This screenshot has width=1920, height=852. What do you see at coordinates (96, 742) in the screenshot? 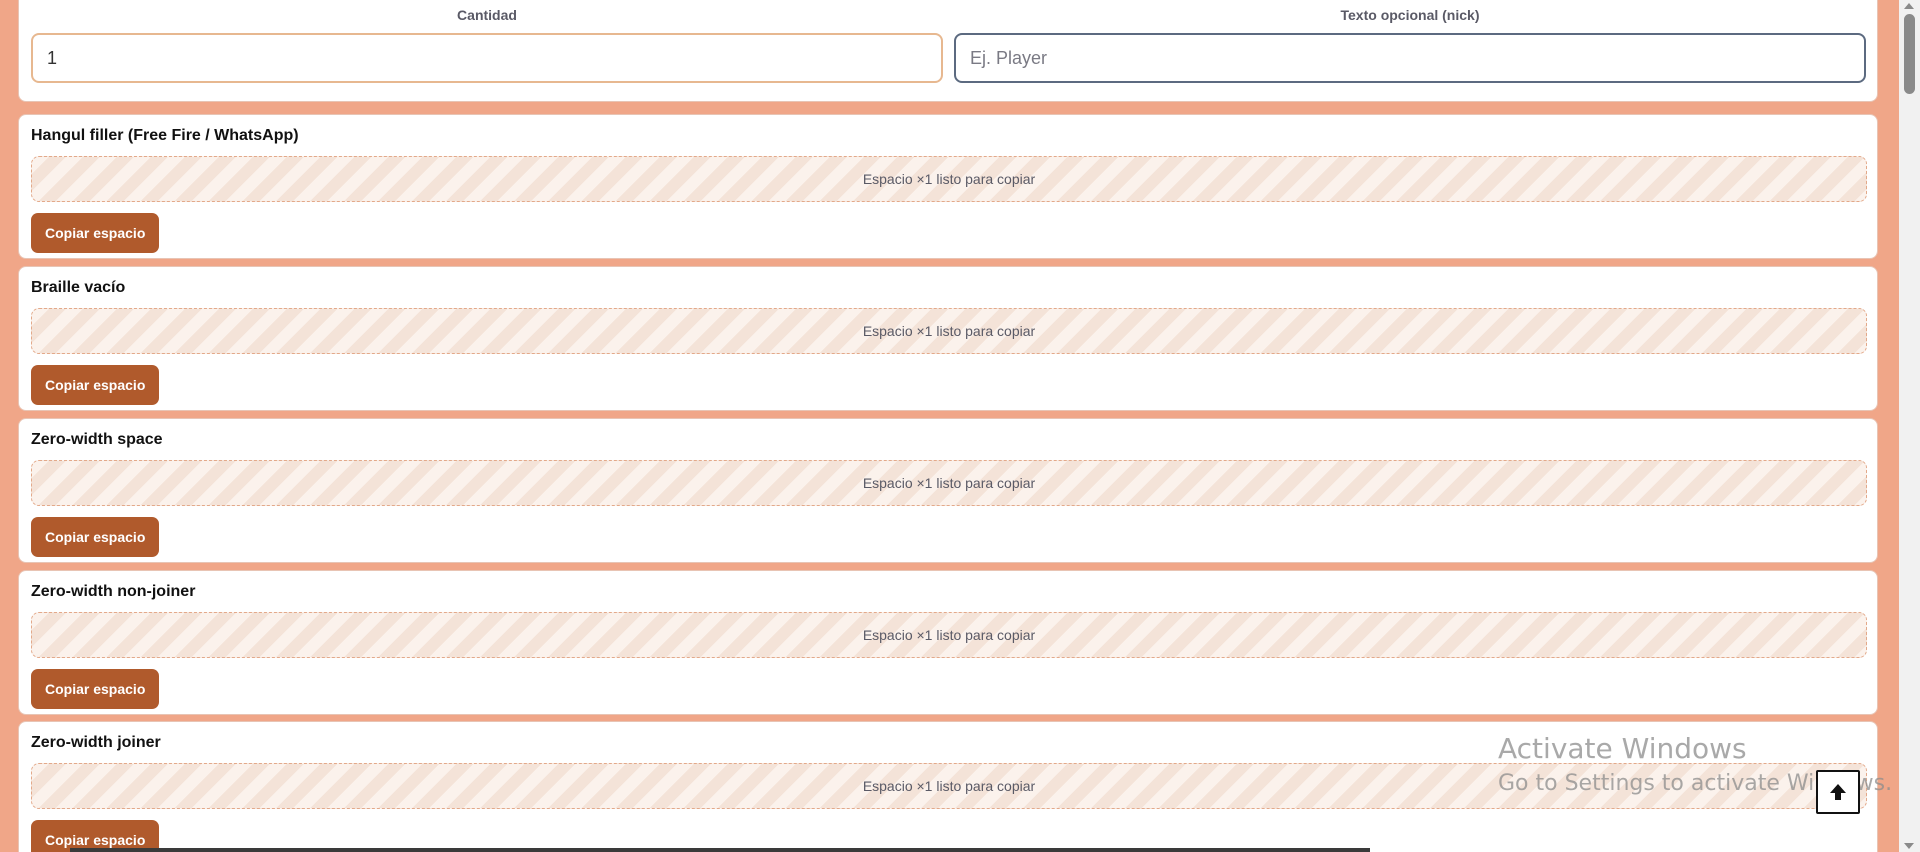
I see `option-title: Zero-width joiner` at bounding box center [96, 742].